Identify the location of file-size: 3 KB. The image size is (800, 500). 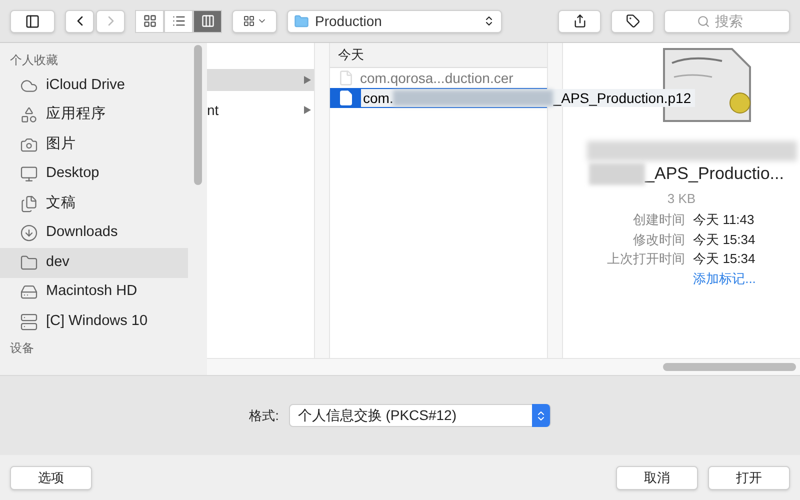
(681, 199).